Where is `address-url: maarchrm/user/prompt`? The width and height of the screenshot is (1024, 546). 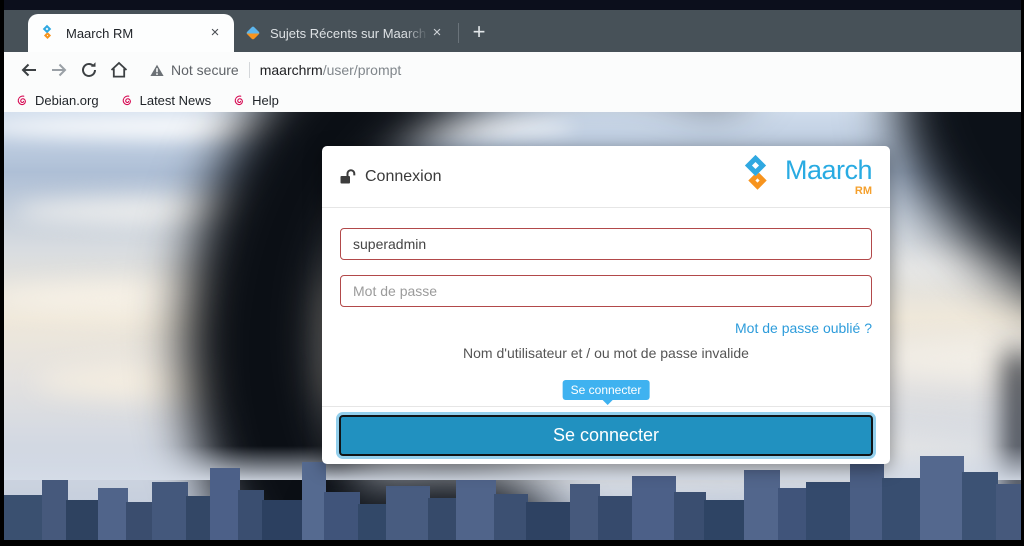
address-url: maarchrm/user/prompt is located at coordinates (331, 70).